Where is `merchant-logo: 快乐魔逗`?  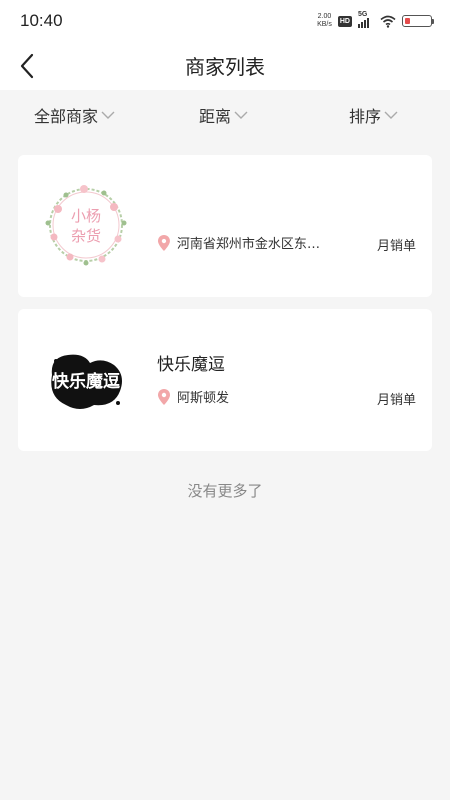 merchant-logo: 快乐魔逗 is located at coordinates (86, 379).